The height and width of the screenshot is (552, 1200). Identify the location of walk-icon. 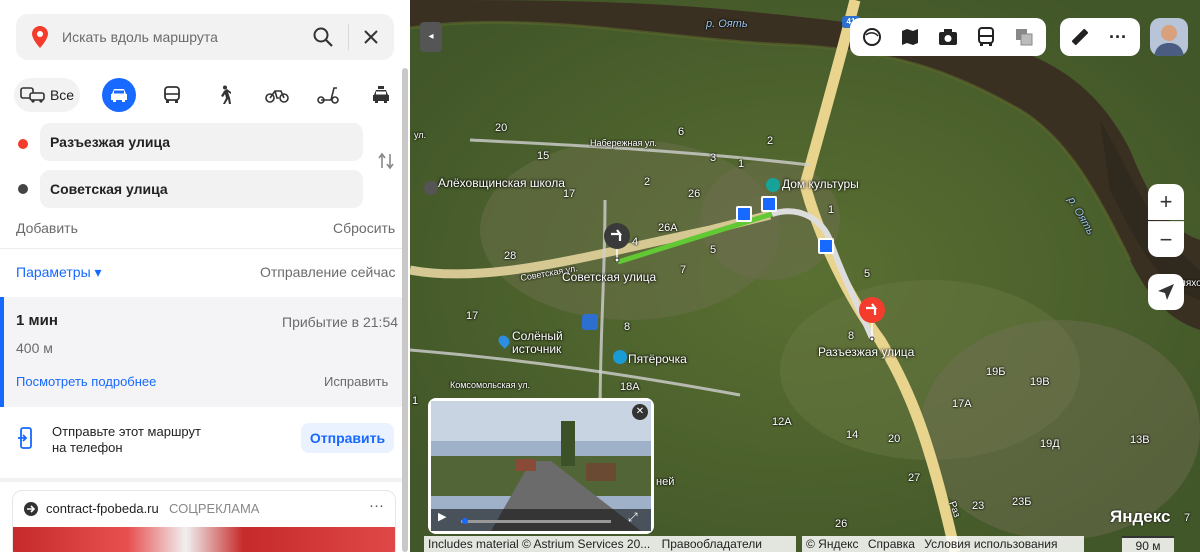
(226, 94).